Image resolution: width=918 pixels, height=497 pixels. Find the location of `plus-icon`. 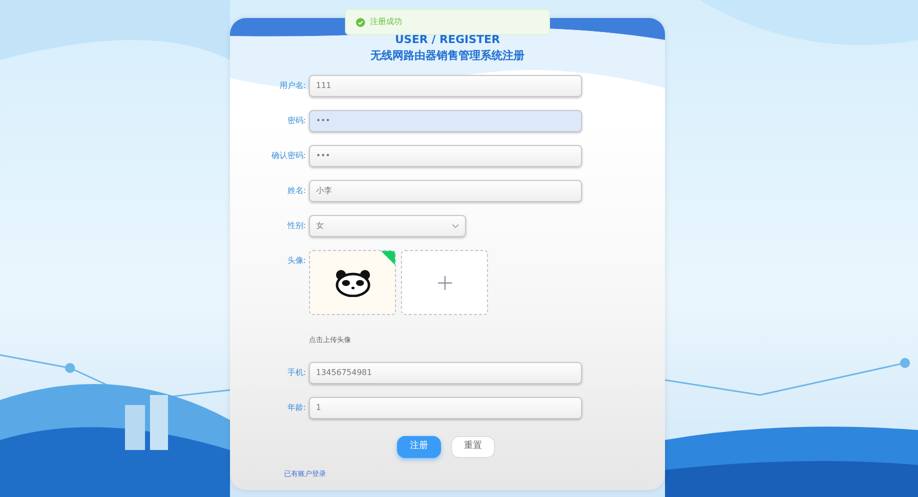

plus-icon is located at coordinates (444, 282).